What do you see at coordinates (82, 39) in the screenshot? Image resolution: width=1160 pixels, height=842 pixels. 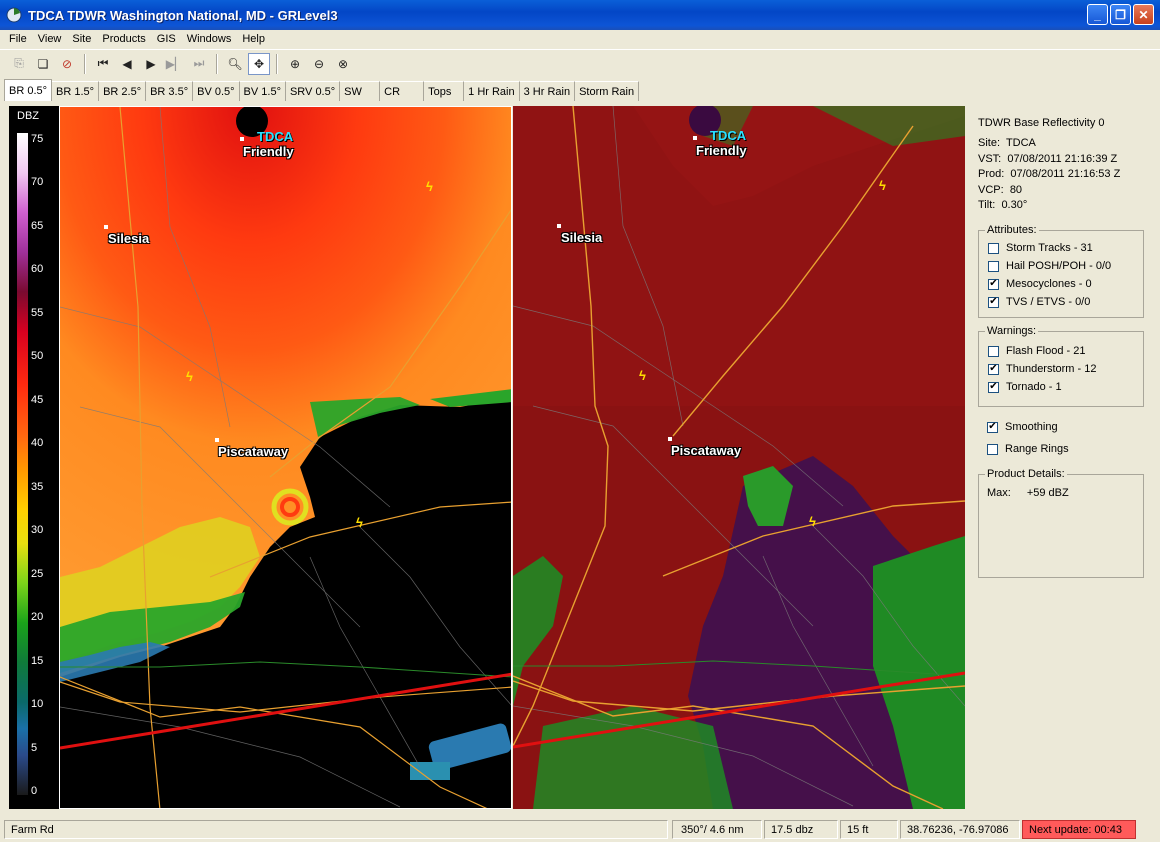 I see `menu-site: Site` at bounding box center [82, 39].